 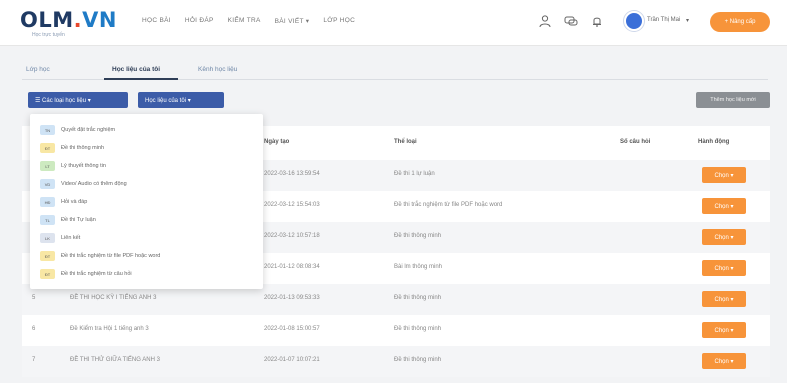 I want to click on nav-item-bai-viet: Bài viết ▾, so click(x=292, y=21).